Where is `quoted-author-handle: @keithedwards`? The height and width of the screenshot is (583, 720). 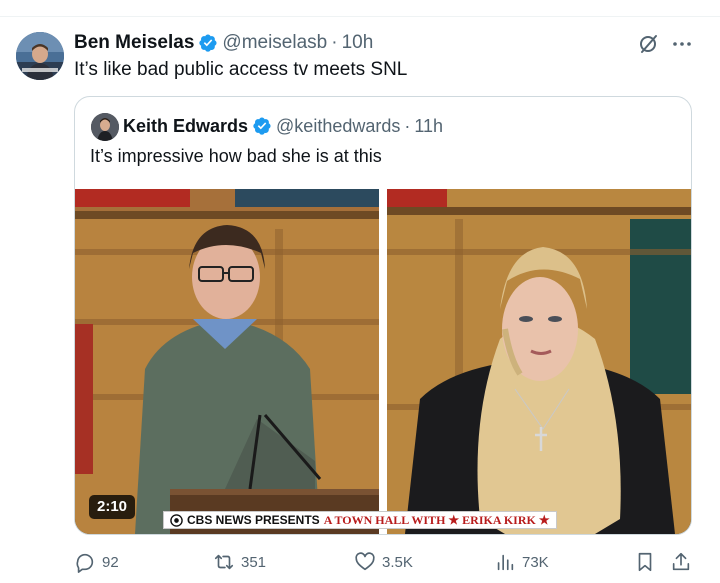
quoted-author-handle: @keithedwards is located at coordinates (338, 126).